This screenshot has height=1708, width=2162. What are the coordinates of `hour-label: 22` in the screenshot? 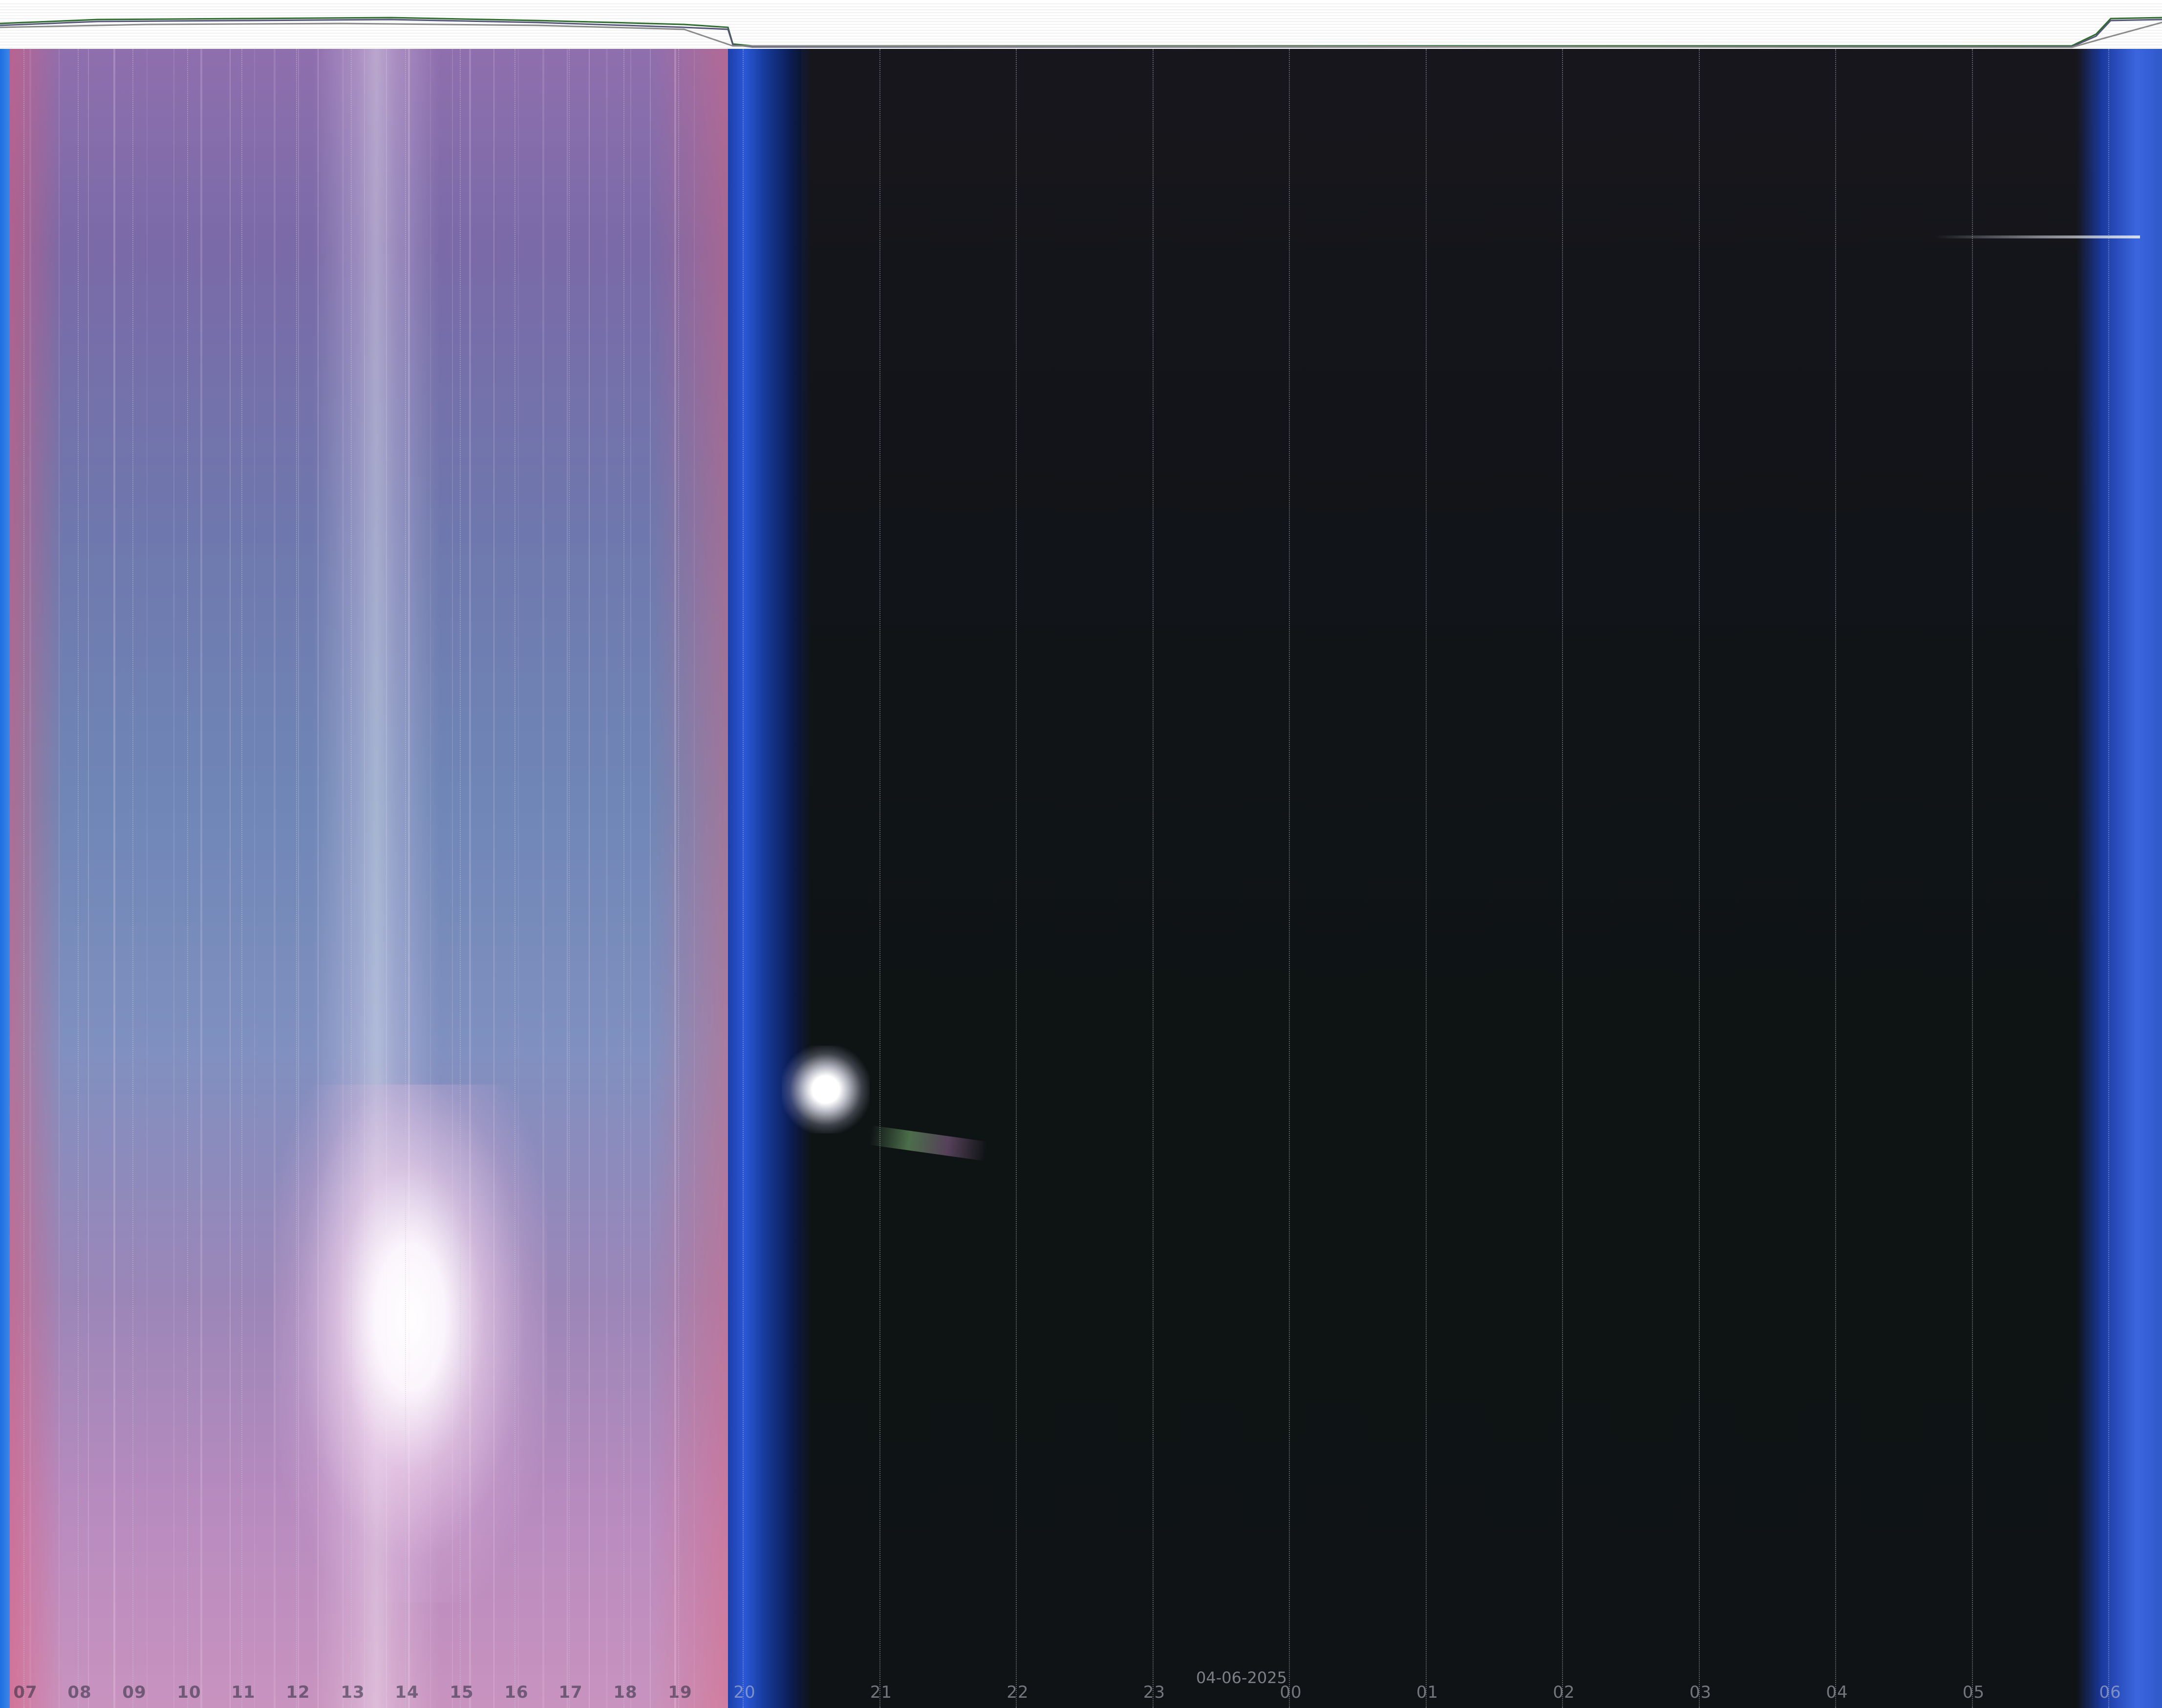 It's located at (1017, 1692).